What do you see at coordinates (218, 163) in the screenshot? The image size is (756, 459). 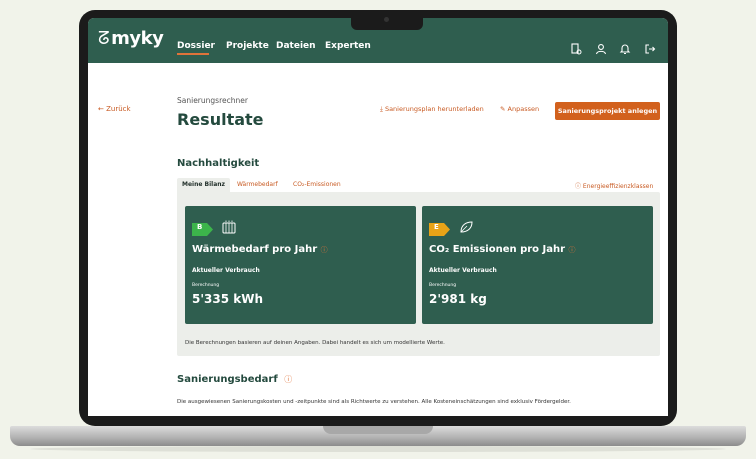 I see `sustainability-heading: Nachhaltigkeit` at bounding box center [218, 163].